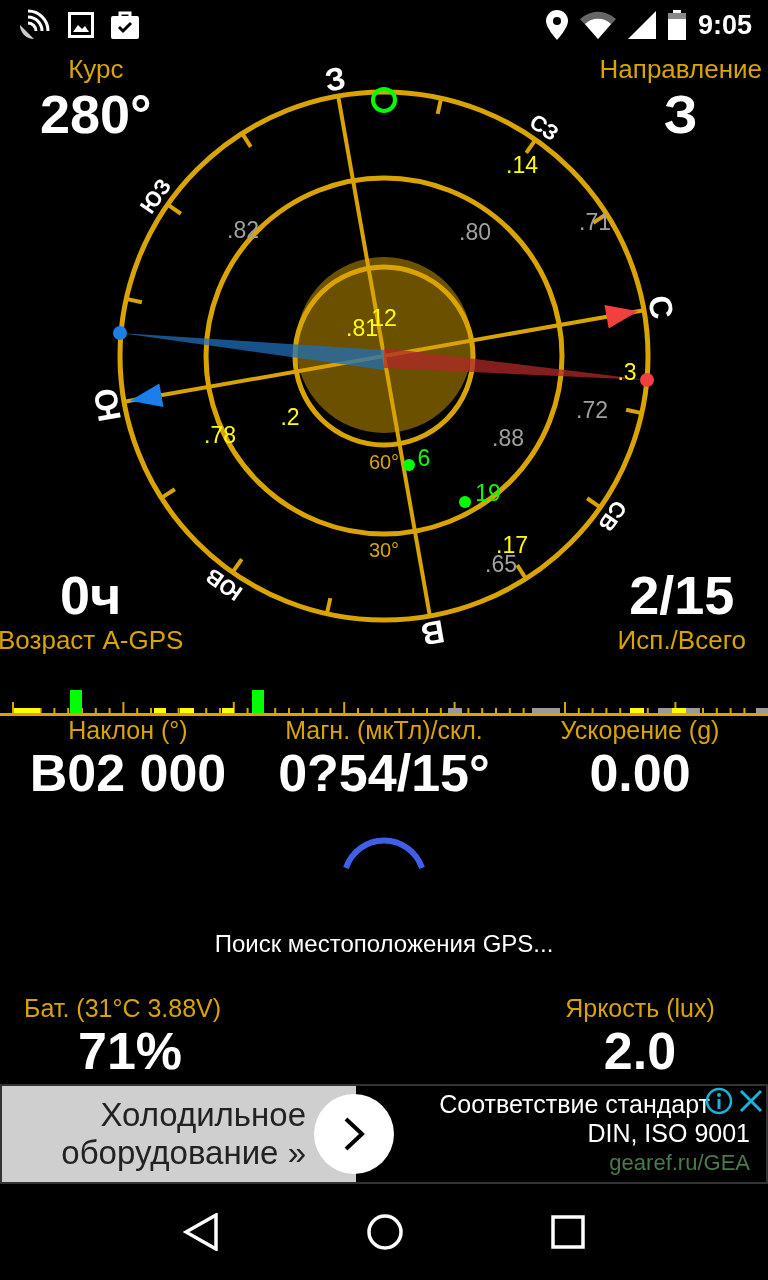 This screenshot has height=1280, width=768. Describe the element at coordinates (627, 372) in the screenshot. I see `satellite-label: .3` at that location.